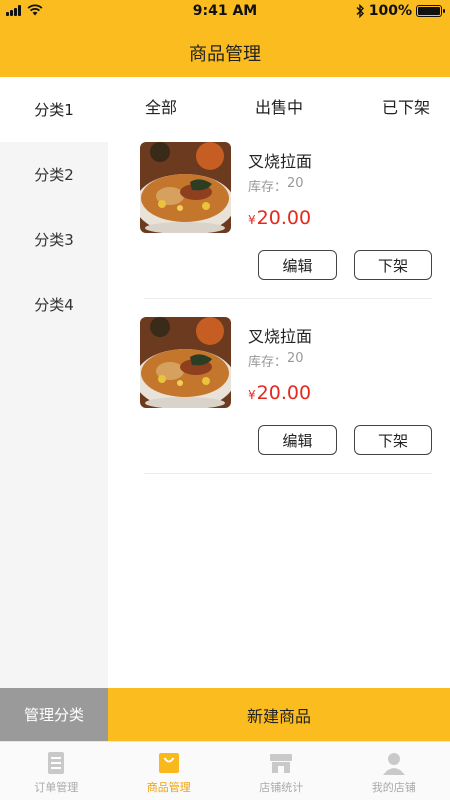  I want to click on bluetooth-icon, so click(360, 11).